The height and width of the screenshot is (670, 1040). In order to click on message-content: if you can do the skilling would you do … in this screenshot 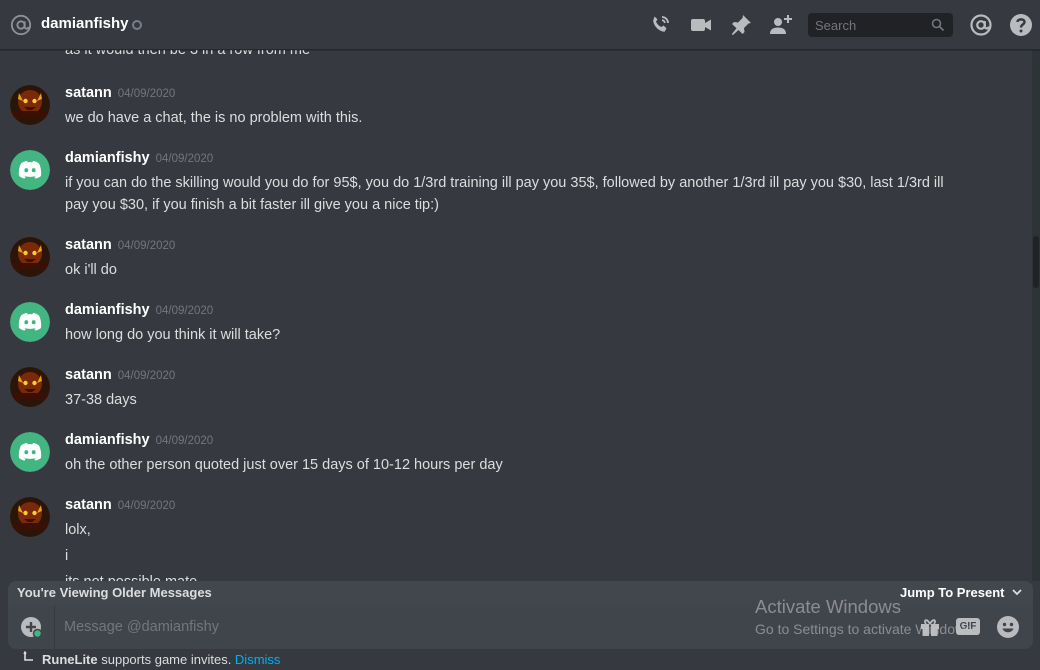, I will do `click(530, 194)`.